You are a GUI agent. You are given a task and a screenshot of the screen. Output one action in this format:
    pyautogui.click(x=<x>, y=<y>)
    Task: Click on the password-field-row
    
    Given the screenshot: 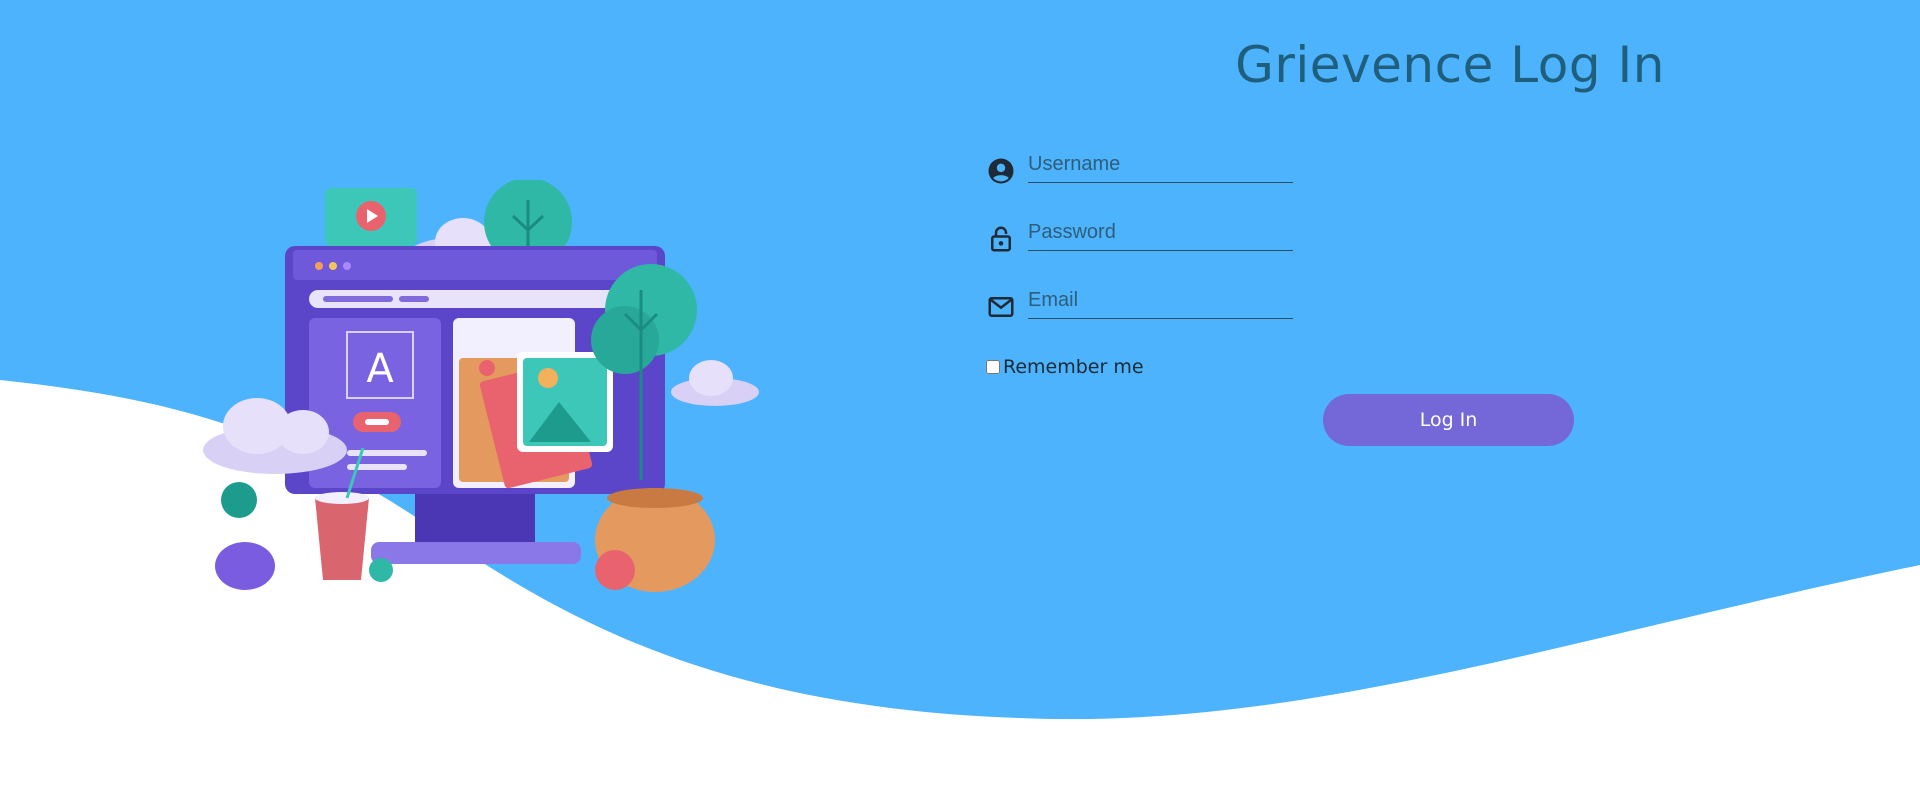 What is the action you would take?
    pyautogui.click(x=1141, y=236)
    